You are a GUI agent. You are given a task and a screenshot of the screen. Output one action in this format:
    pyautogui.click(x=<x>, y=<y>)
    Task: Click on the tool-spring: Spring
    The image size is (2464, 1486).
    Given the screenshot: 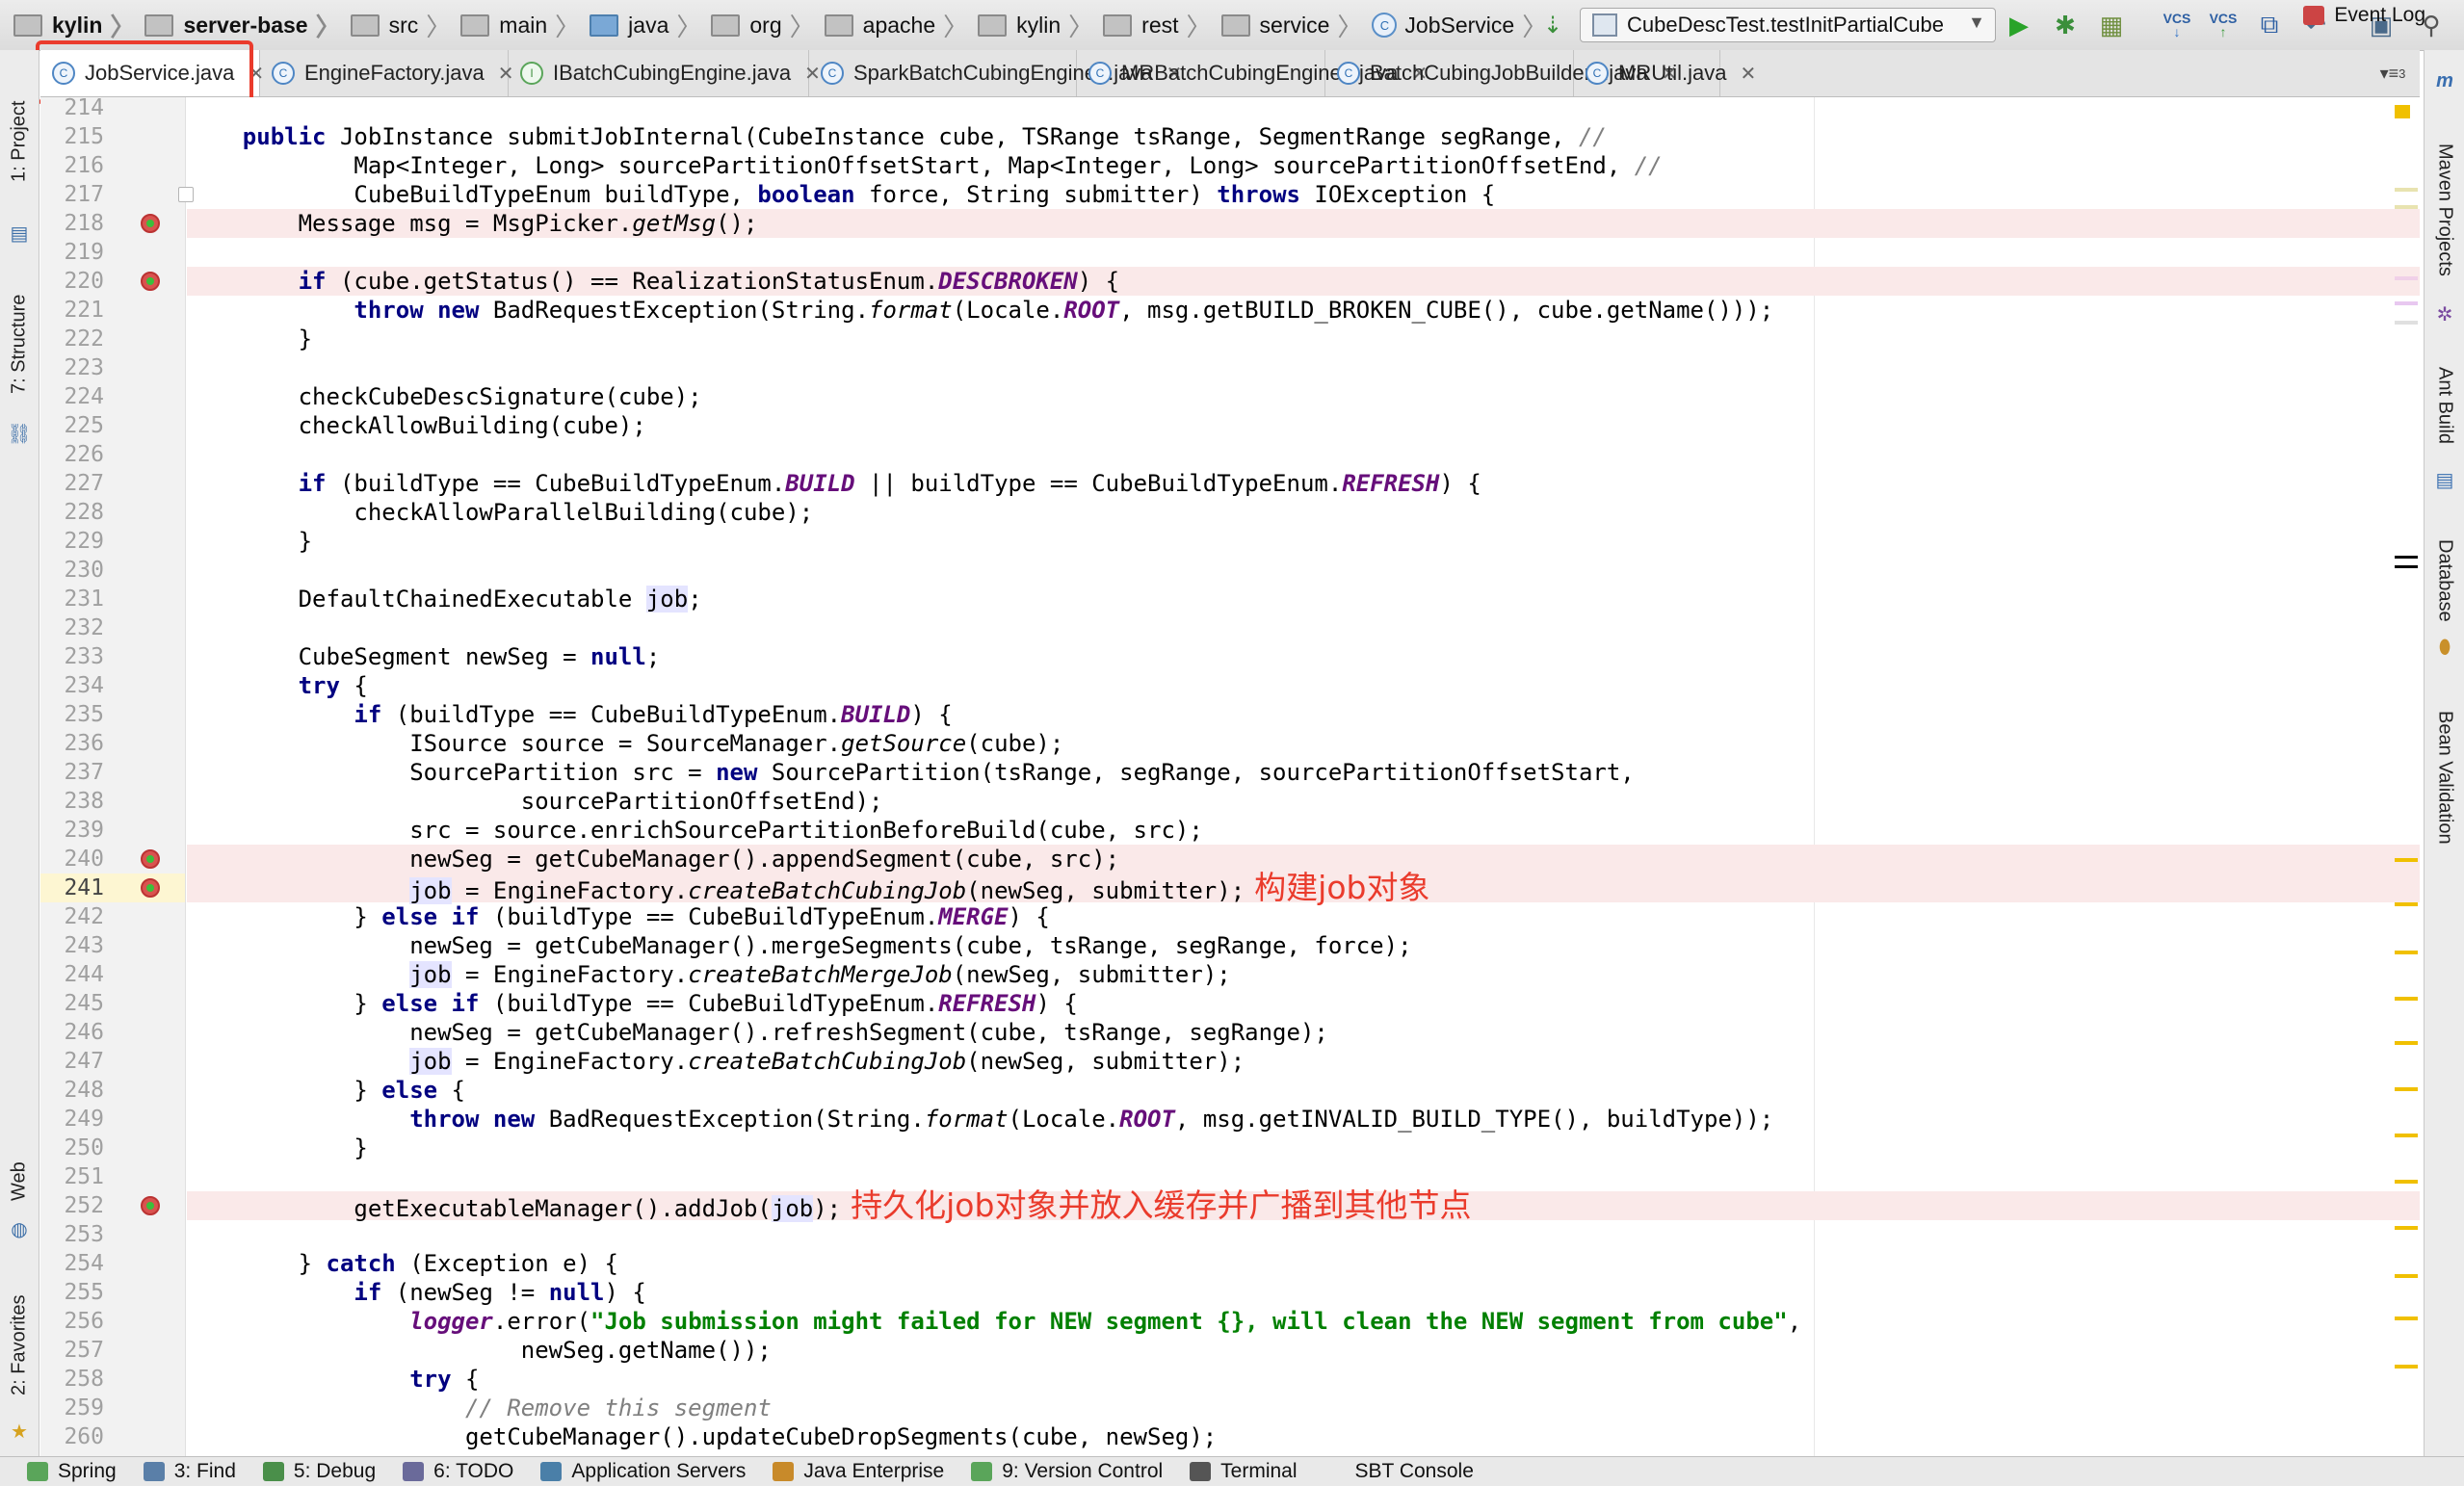 What is the action you would take?
    pyautogui.click(x=72, y=1471)
    